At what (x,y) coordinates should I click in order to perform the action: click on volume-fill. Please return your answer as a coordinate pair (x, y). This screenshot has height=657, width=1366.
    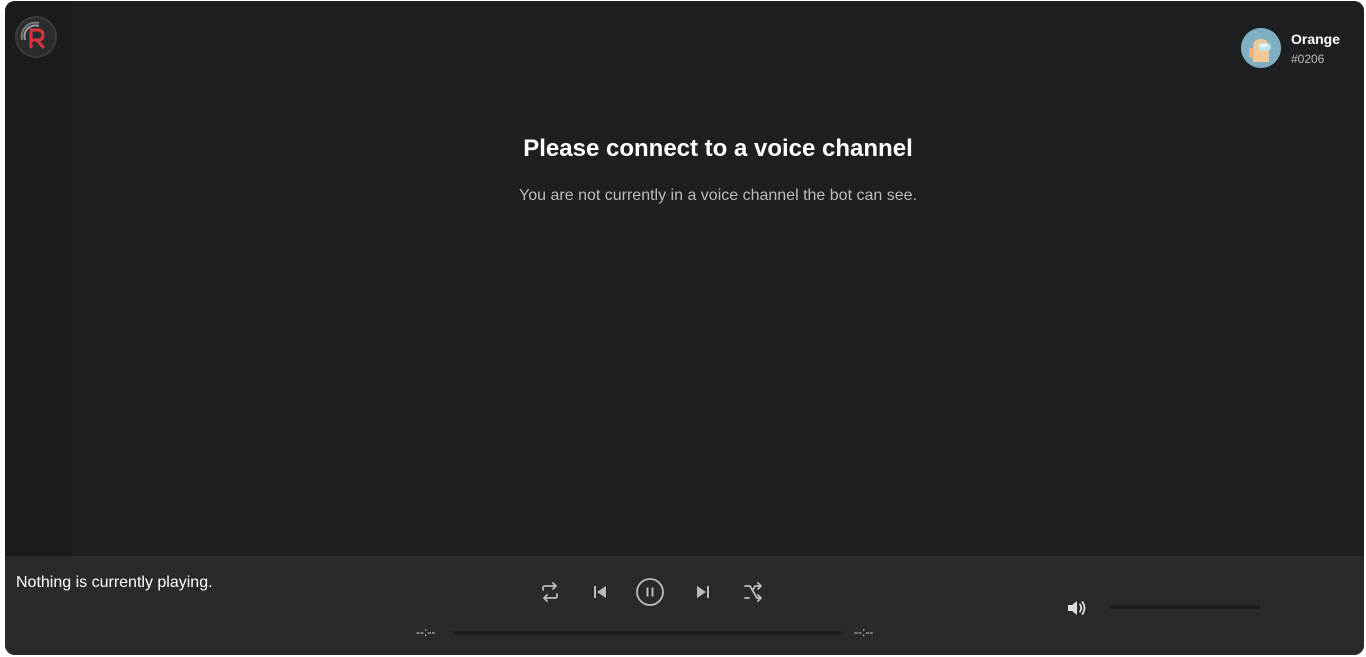
    Looking at the image, I should click on (1185, 607).